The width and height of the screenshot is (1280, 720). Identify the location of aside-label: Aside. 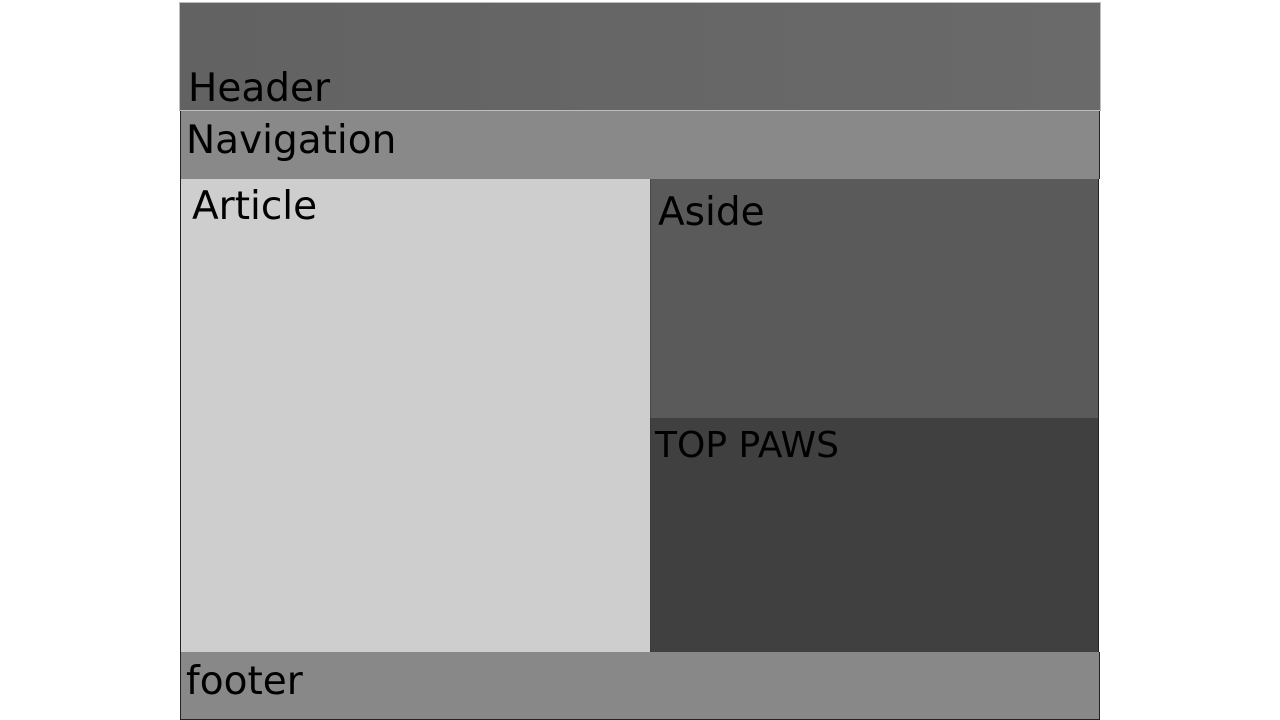
(711, 212).